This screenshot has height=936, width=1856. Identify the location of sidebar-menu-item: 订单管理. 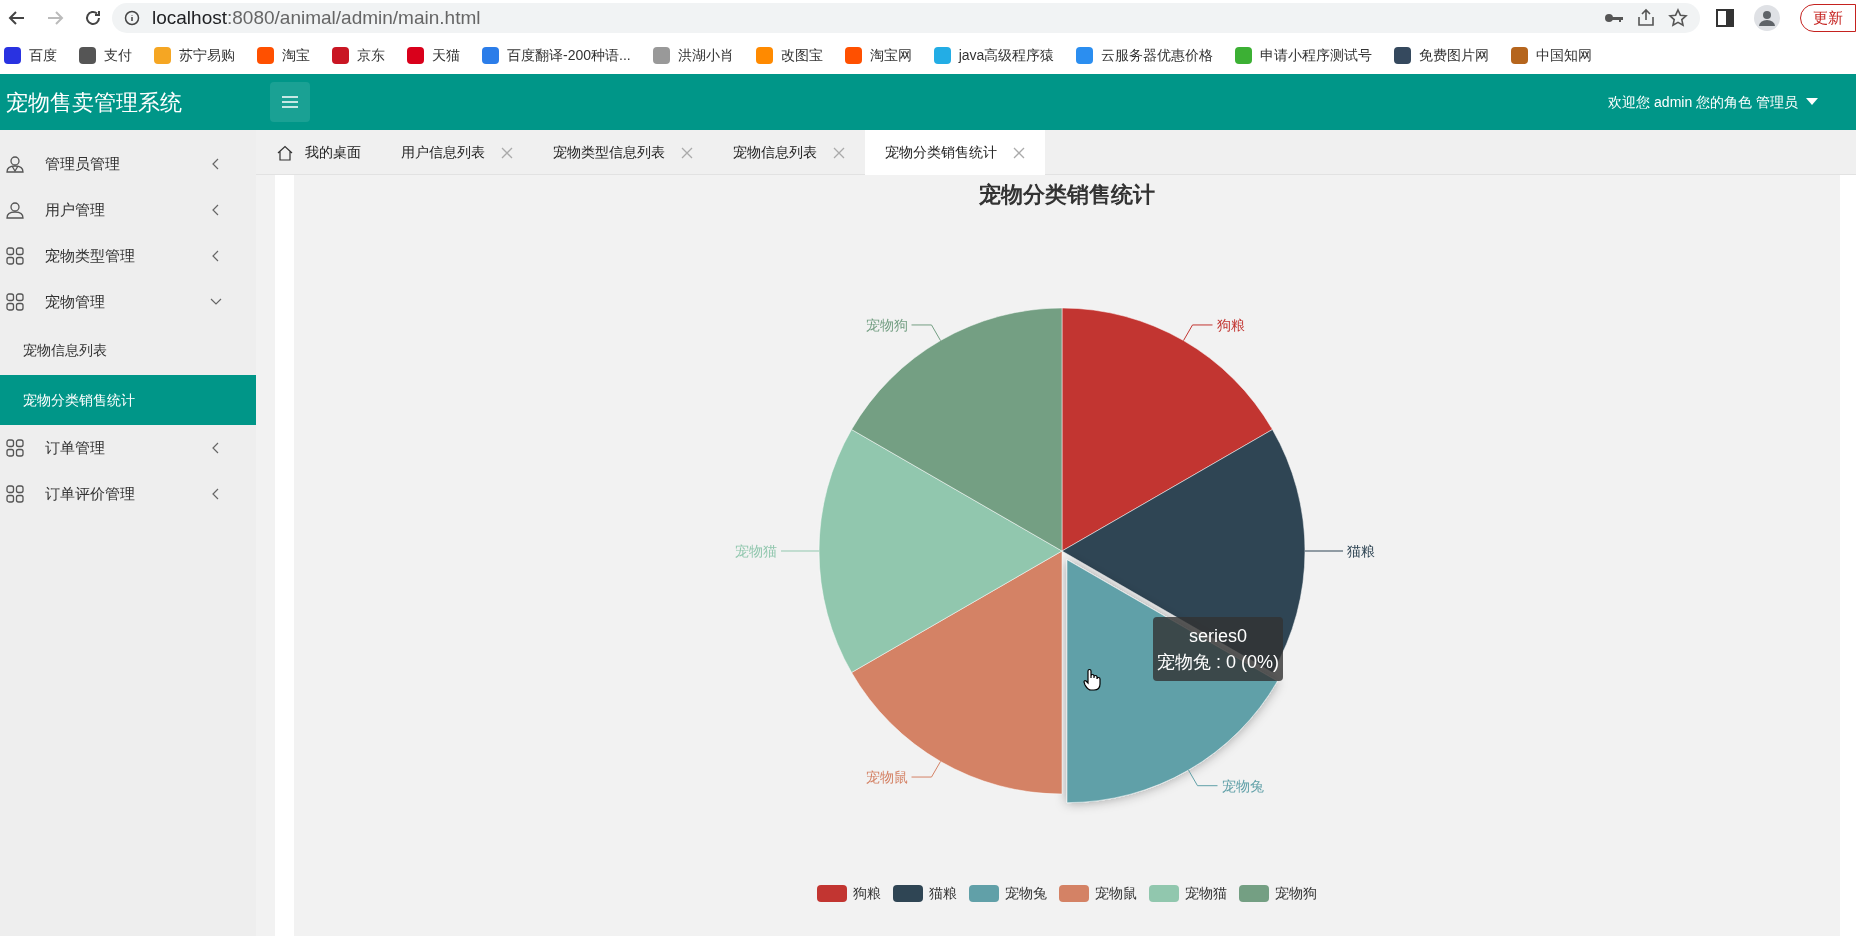
(128, 448).